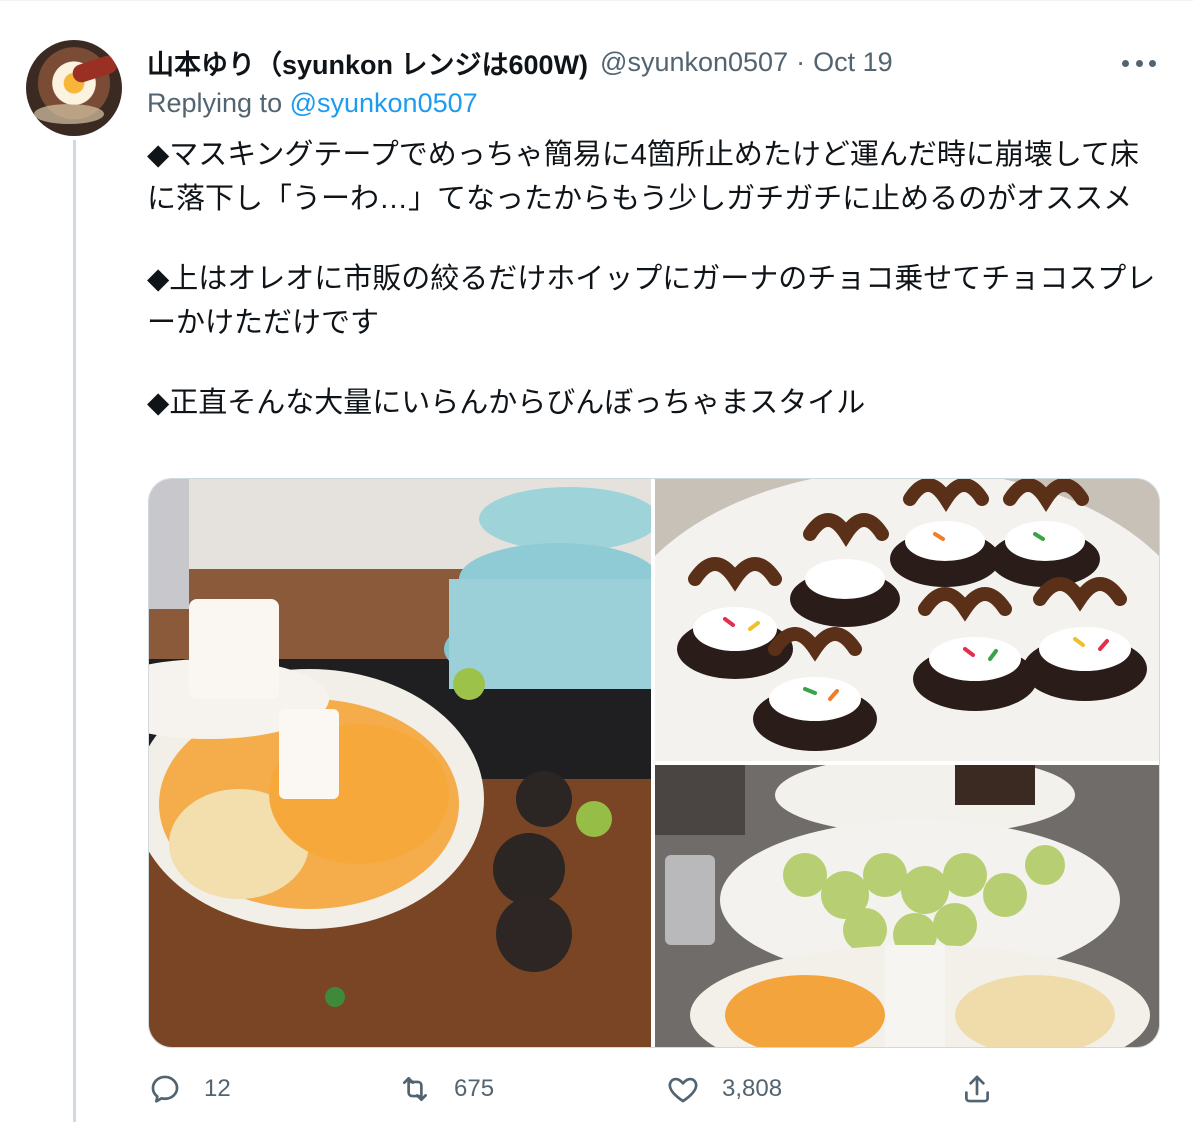 The image size is (1193, 1122). What do you see at coordinates (694, 62) in the screenshot?
I see `user-handle: @syunkon0507` at bounding box center [694, 62].